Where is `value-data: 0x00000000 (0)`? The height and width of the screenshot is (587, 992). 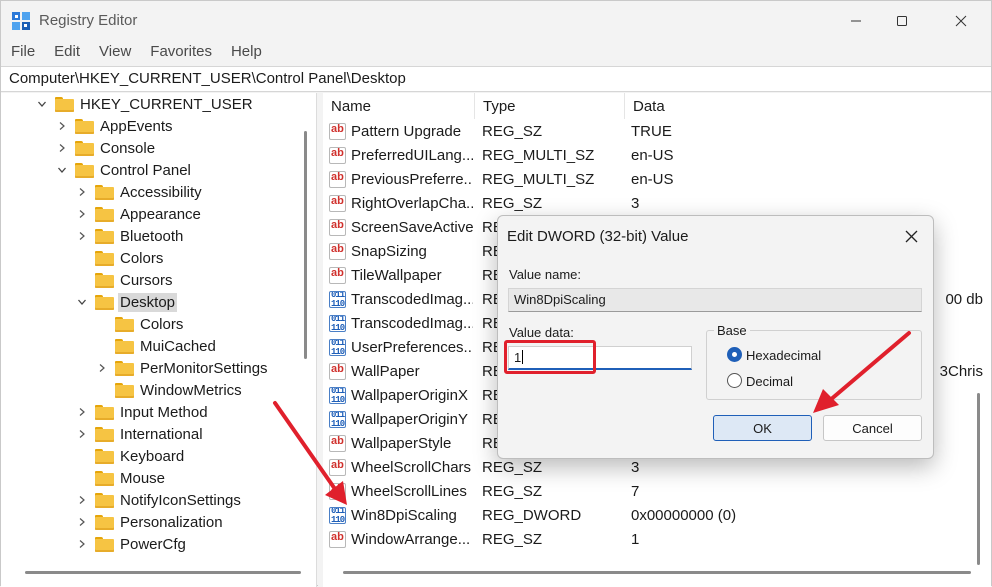
value-data: 0x00000000 (0) is located at coordinates (684, 515).